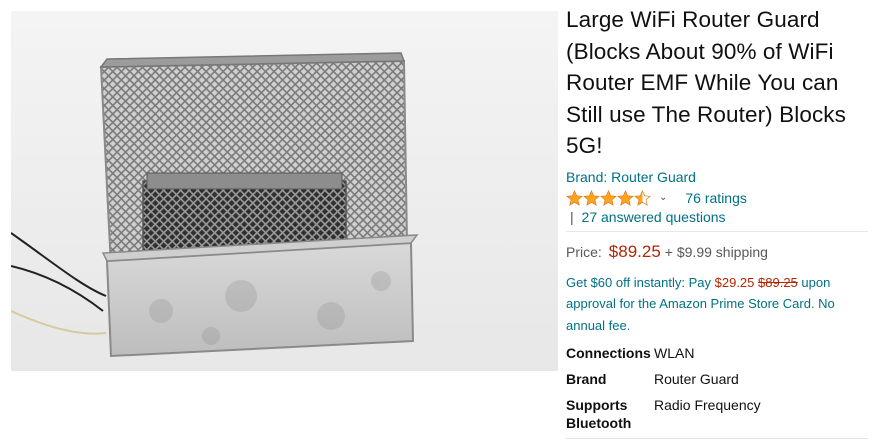 This screenshot has width=877, height=441. Describe the element at coordinates (719, 414) in the screenshot. I see `spec-row: Supports Bluetooth Radio Frequency` at that location.